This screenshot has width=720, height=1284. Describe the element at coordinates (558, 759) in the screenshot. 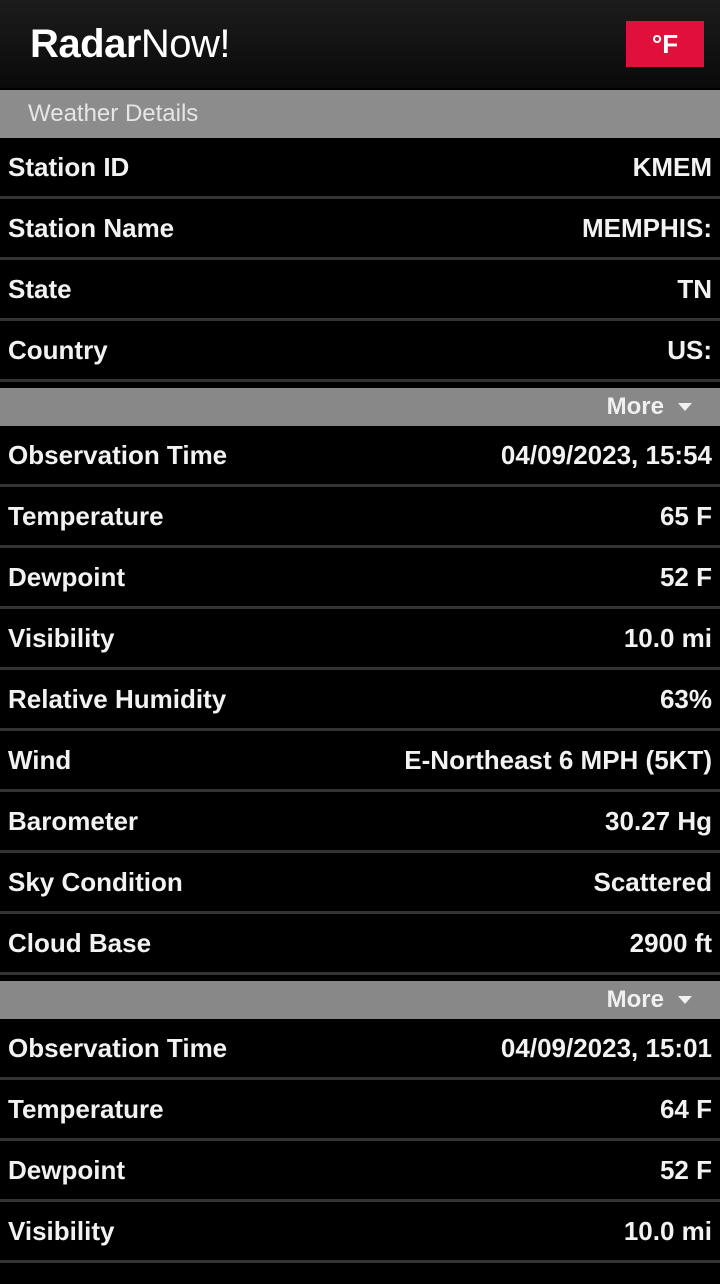

I see `row-value: E-Northeast 6 MPH (5KT)` at that location.